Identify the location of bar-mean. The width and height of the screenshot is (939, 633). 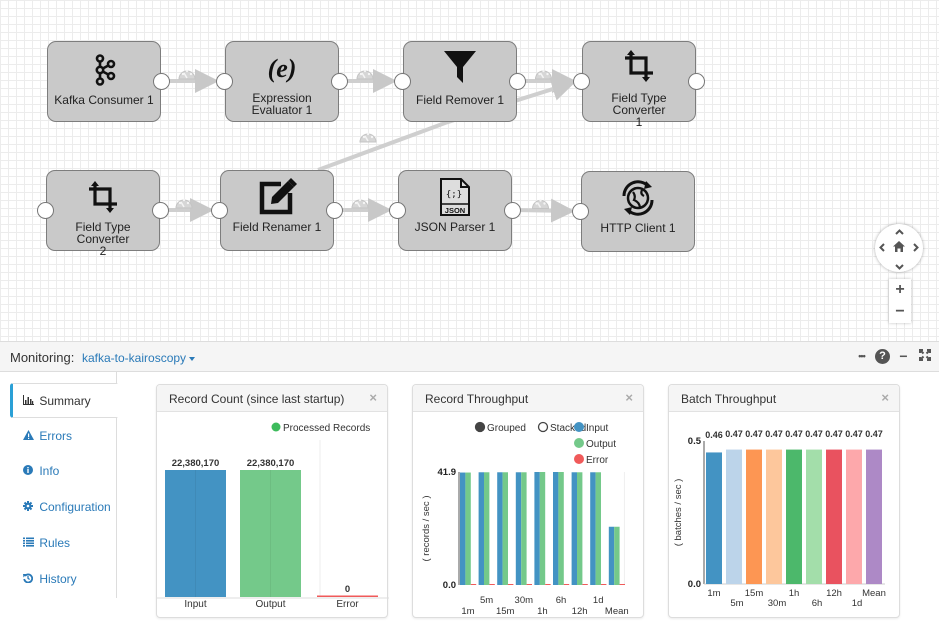
(874, 516).